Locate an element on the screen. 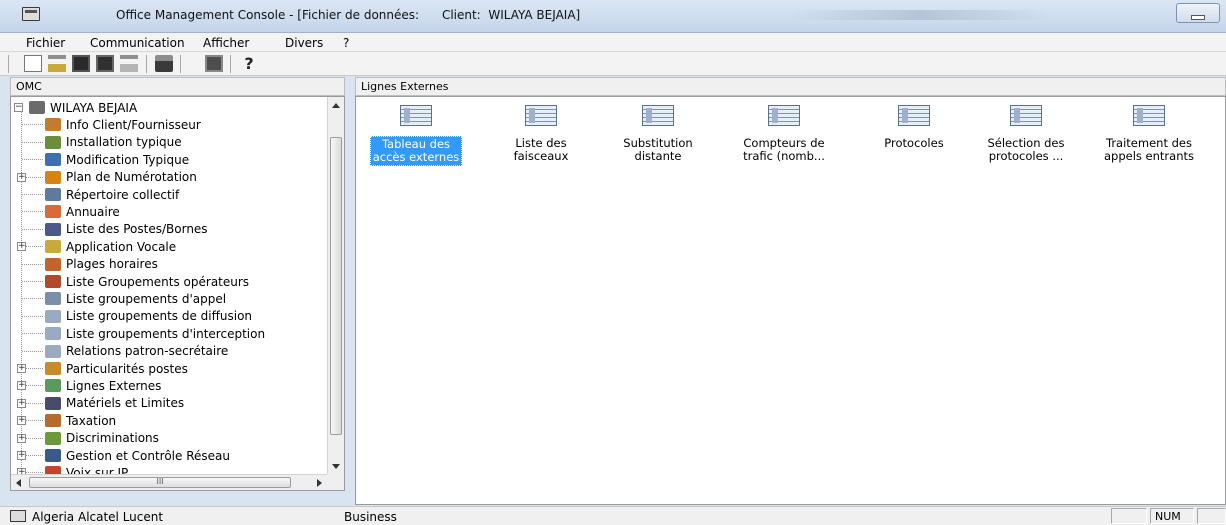 This screenshot has width=1226, height=525. print-icon is located at coordinates (164, 63).